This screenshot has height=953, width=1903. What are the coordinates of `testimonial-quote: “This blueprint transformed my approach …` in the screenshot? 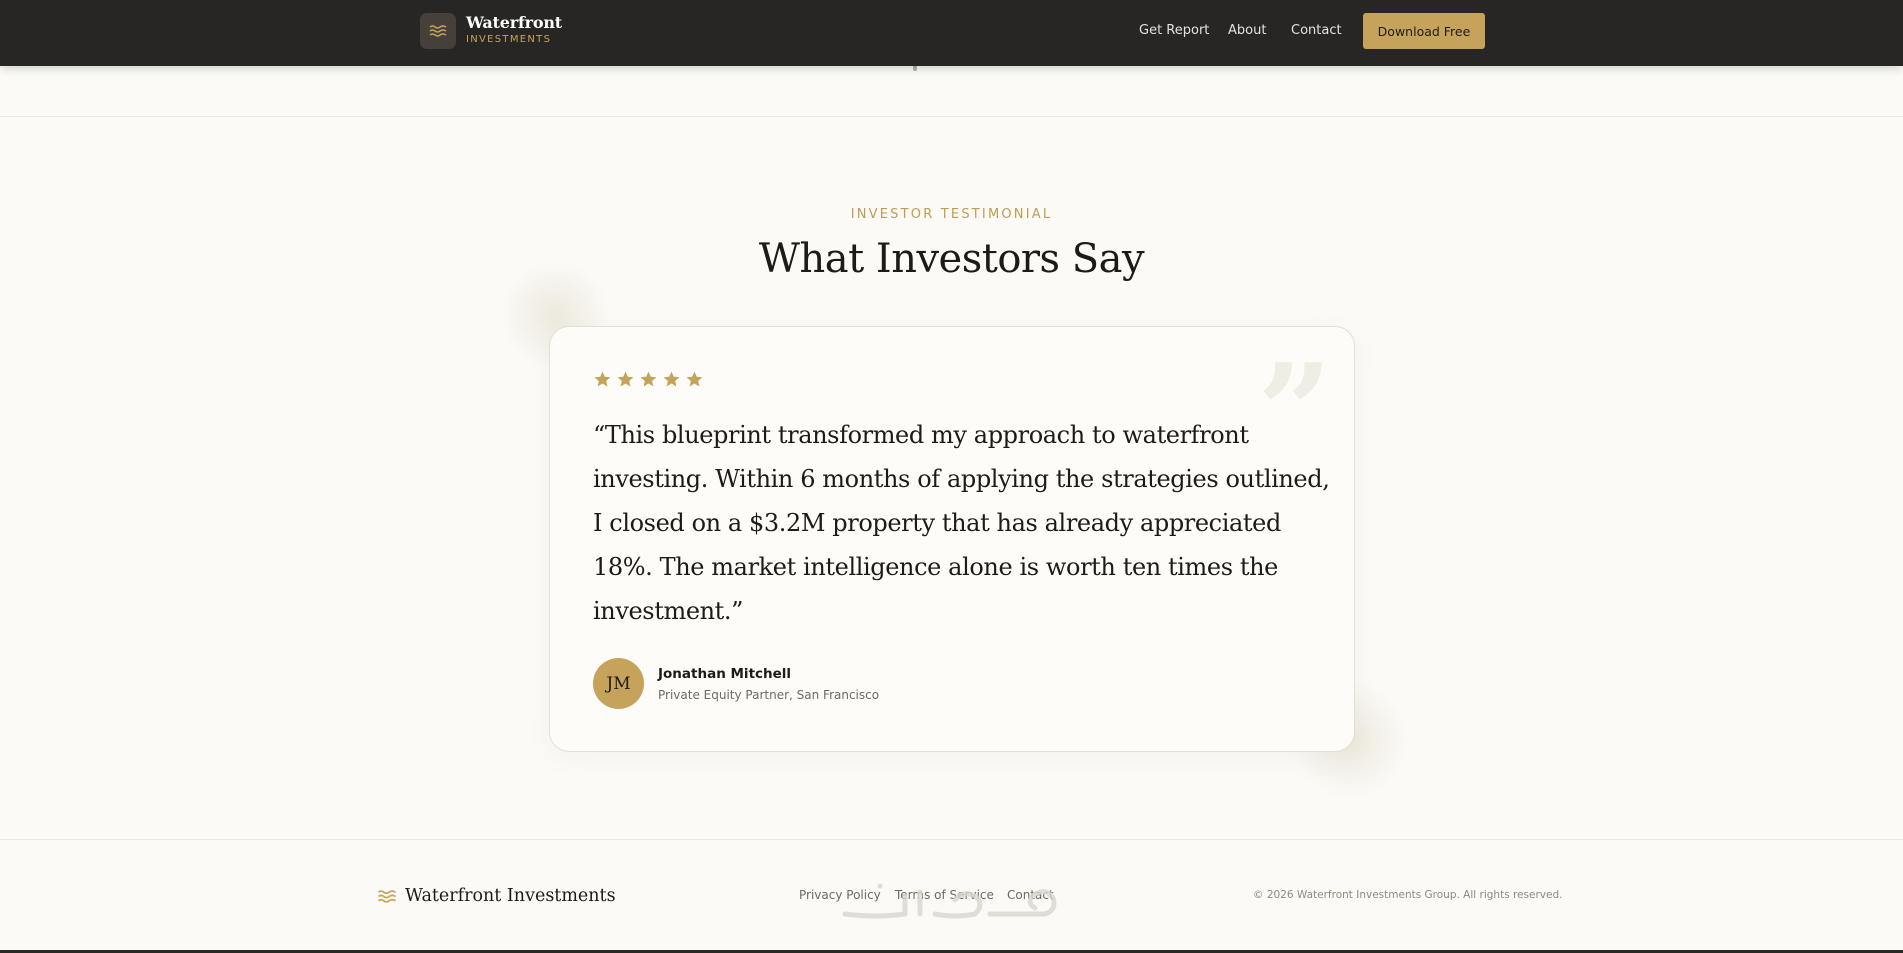 It's located at (961, 523).